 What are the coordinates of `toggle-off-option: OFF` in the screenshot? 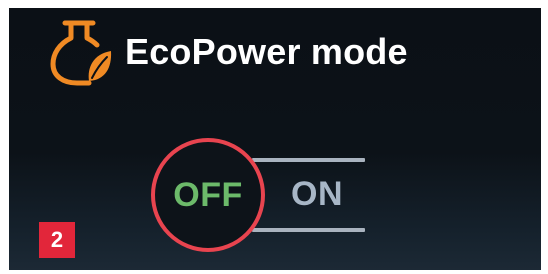 It's located at (208, 195).